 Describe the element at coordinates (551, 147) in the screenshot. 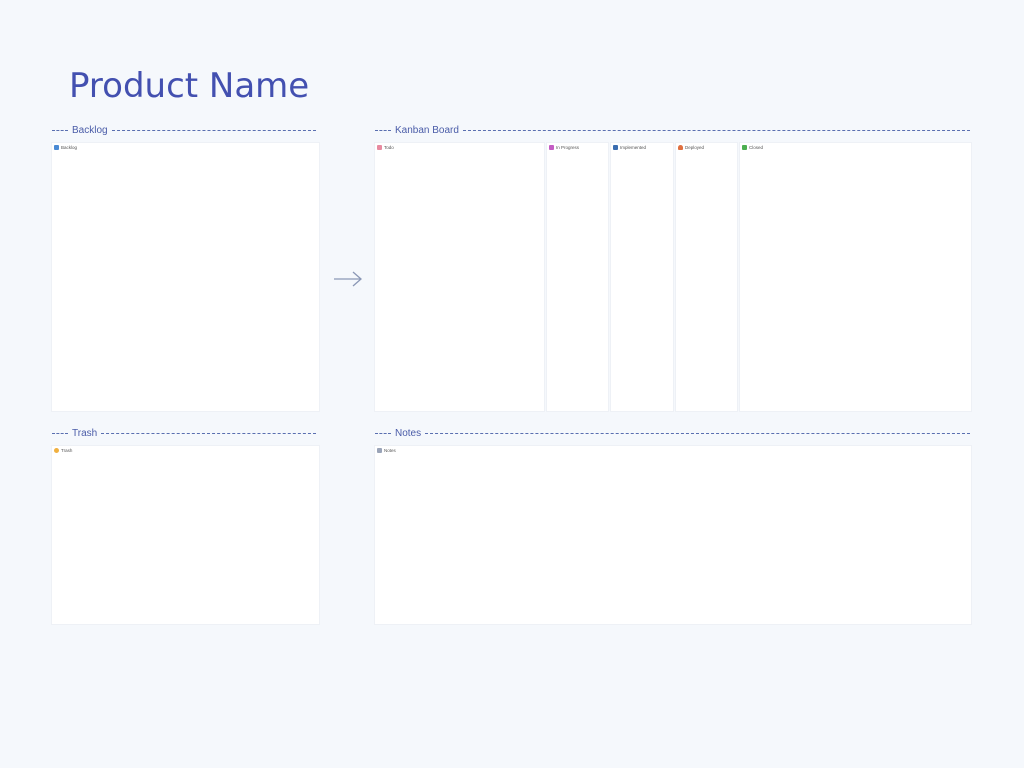

I see `rocket-icon` at that location.